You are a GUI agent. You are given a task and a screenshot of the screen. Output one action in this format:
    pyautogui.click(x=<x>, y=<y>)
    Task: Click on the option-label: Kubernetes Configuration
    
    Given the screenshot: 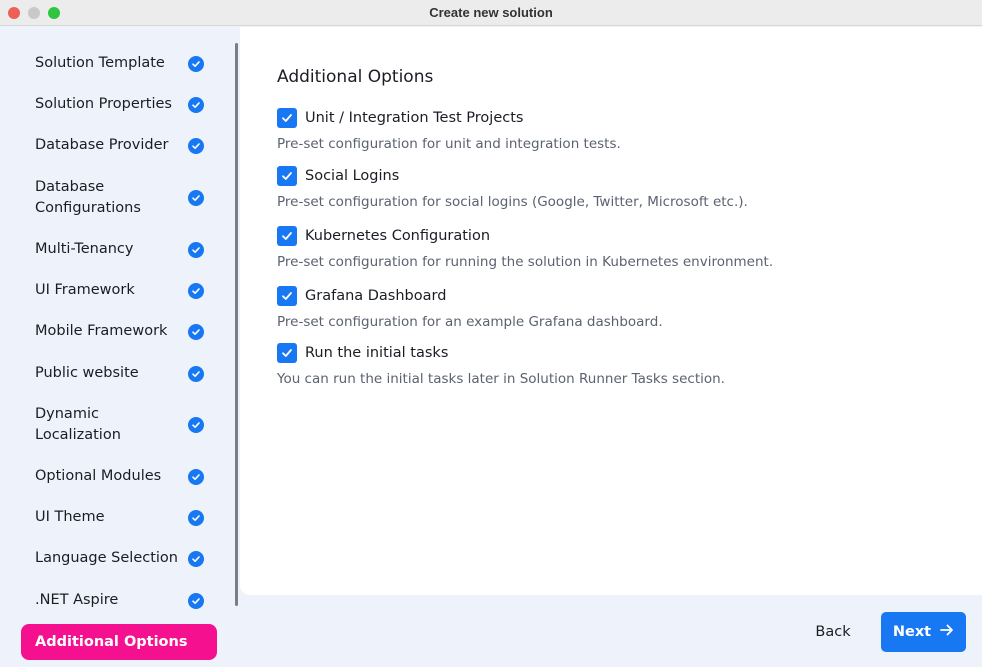 What is the action you would take?
    pyautogui.click(x=398, y=236)
    